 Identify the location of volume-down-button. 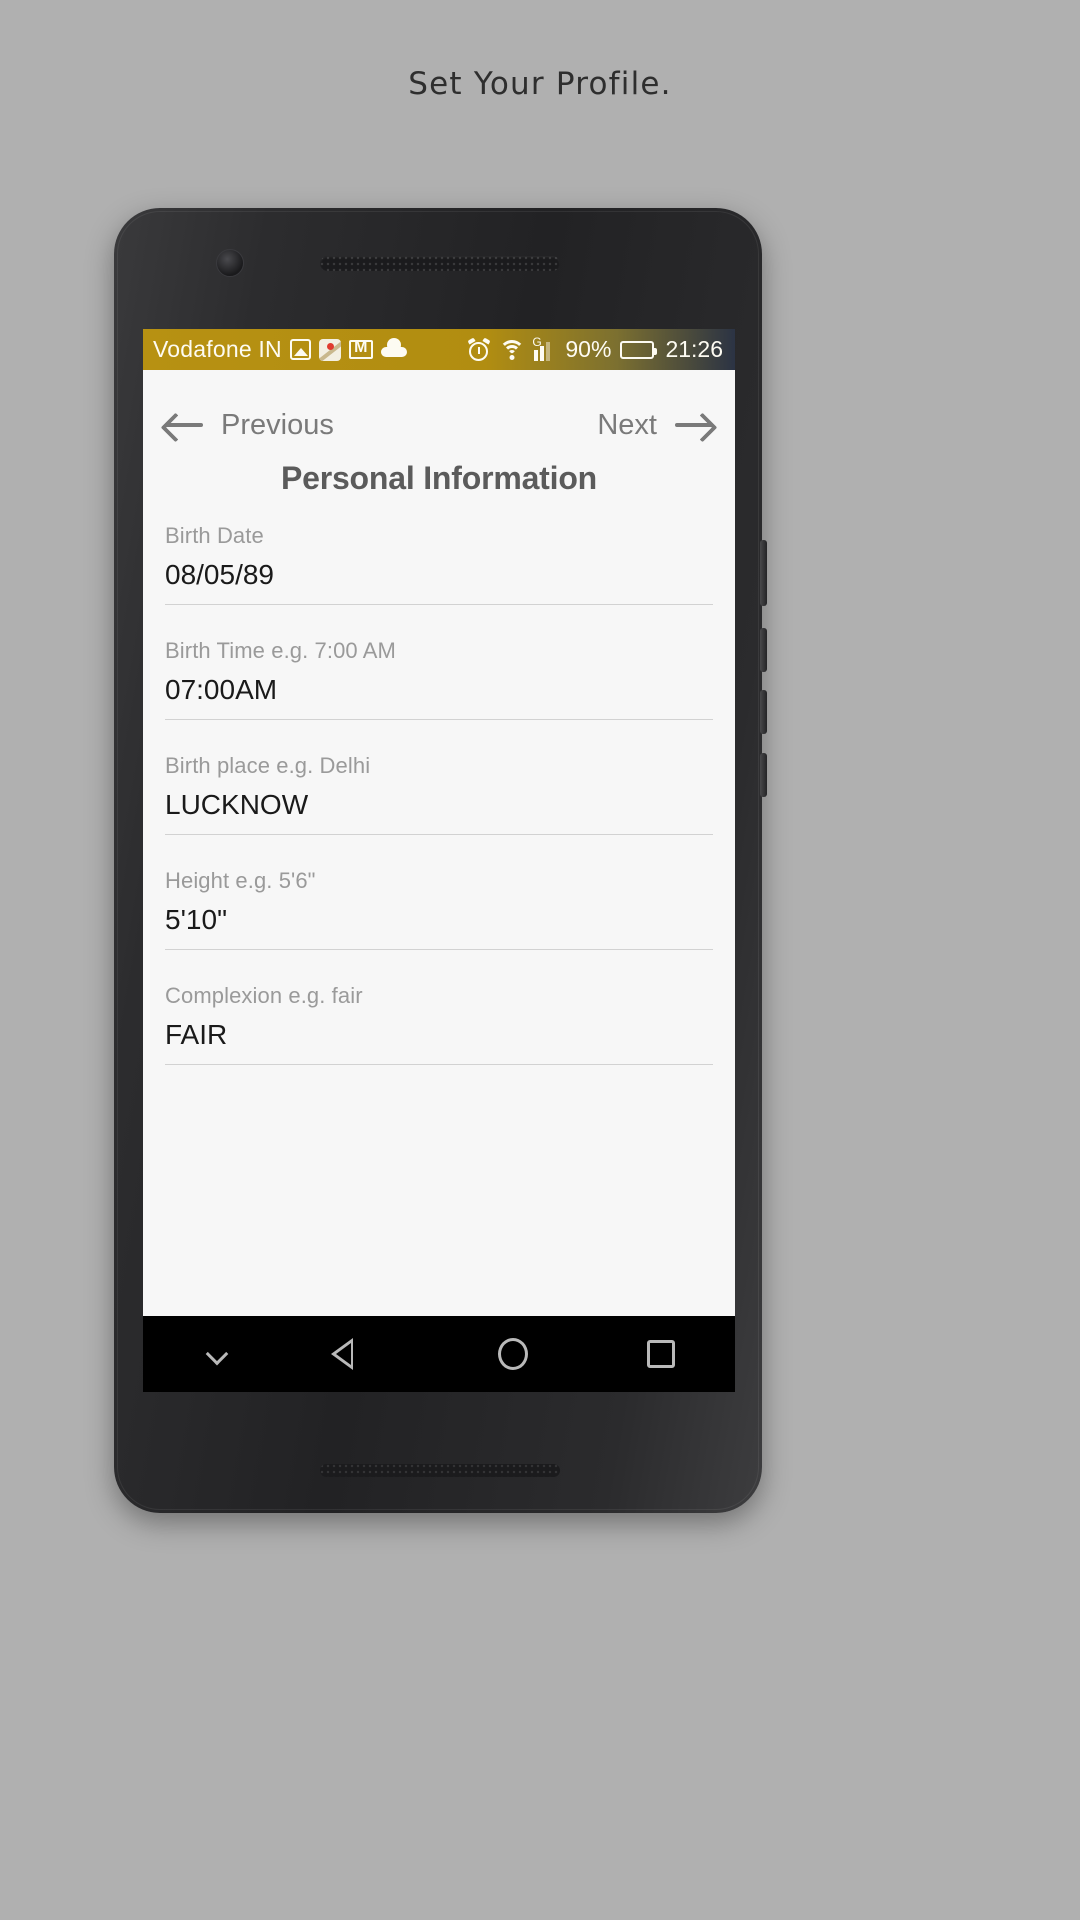
(763, 650).